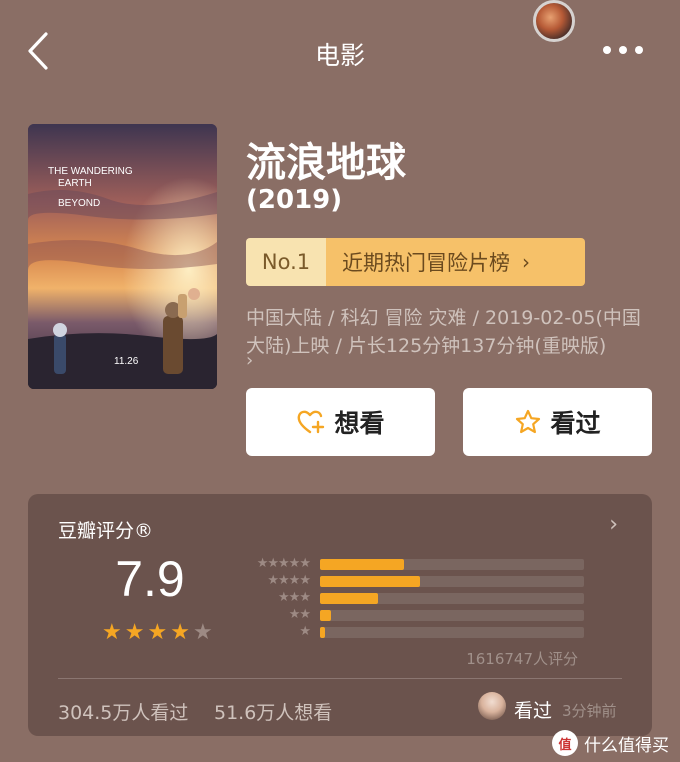 Image resolution: width=680 pixels, height=762 pixels. I want to click on floating-avatar, so click(554, 21).